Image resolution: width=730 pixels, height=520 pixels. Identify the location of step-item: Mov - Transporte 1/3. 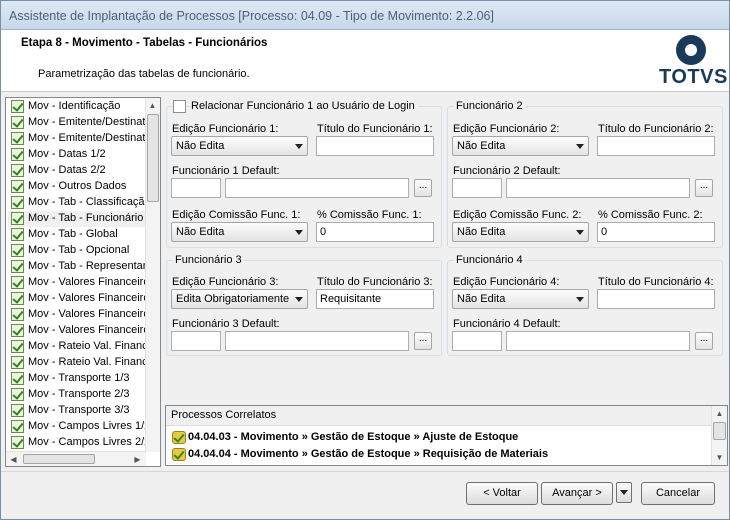
(77, 379).